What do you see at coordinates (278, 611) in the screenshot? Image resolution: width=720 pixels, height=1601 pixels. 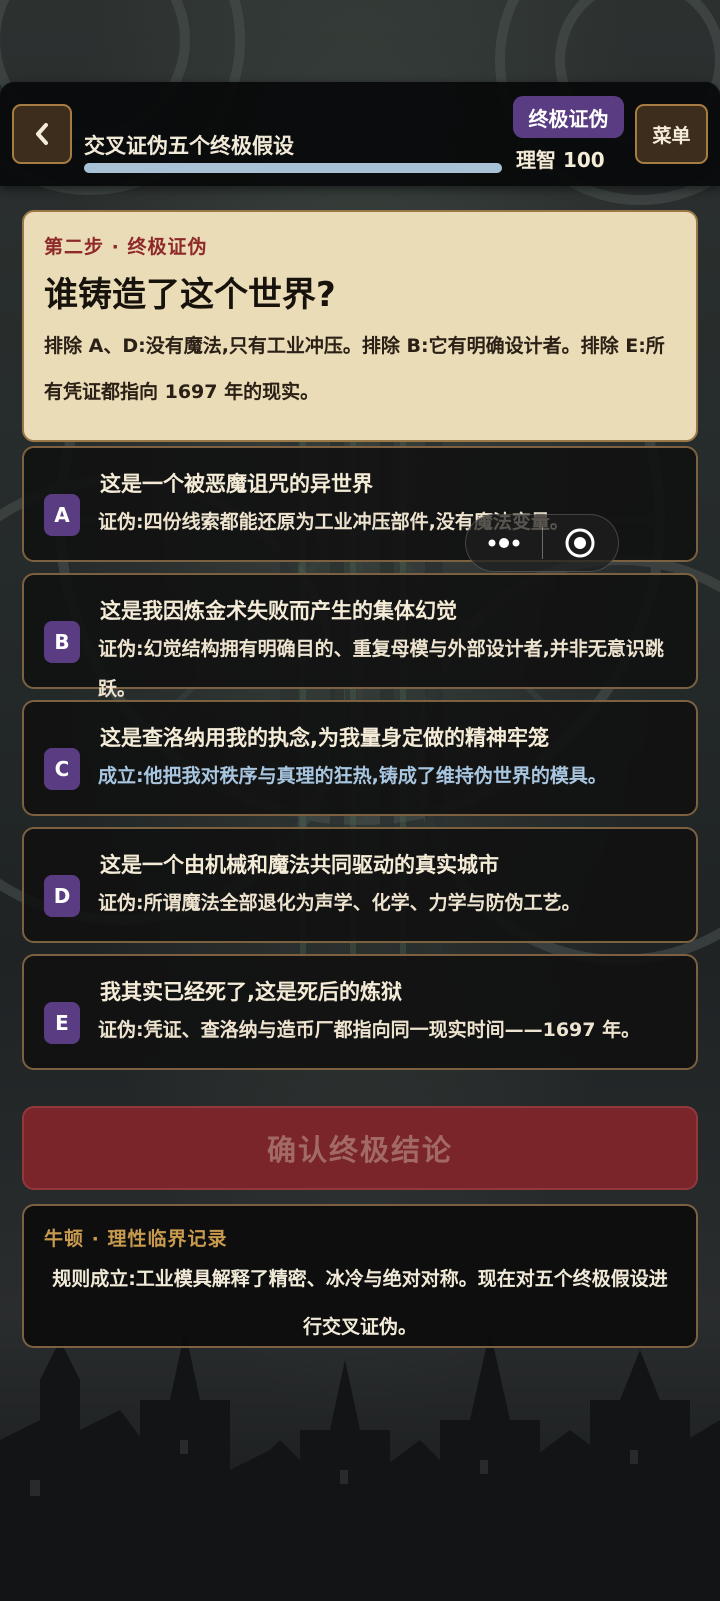 I see `option-title: 这是我因炼金术失败而产生的集体幻觉` at bounding box center [278, 611].